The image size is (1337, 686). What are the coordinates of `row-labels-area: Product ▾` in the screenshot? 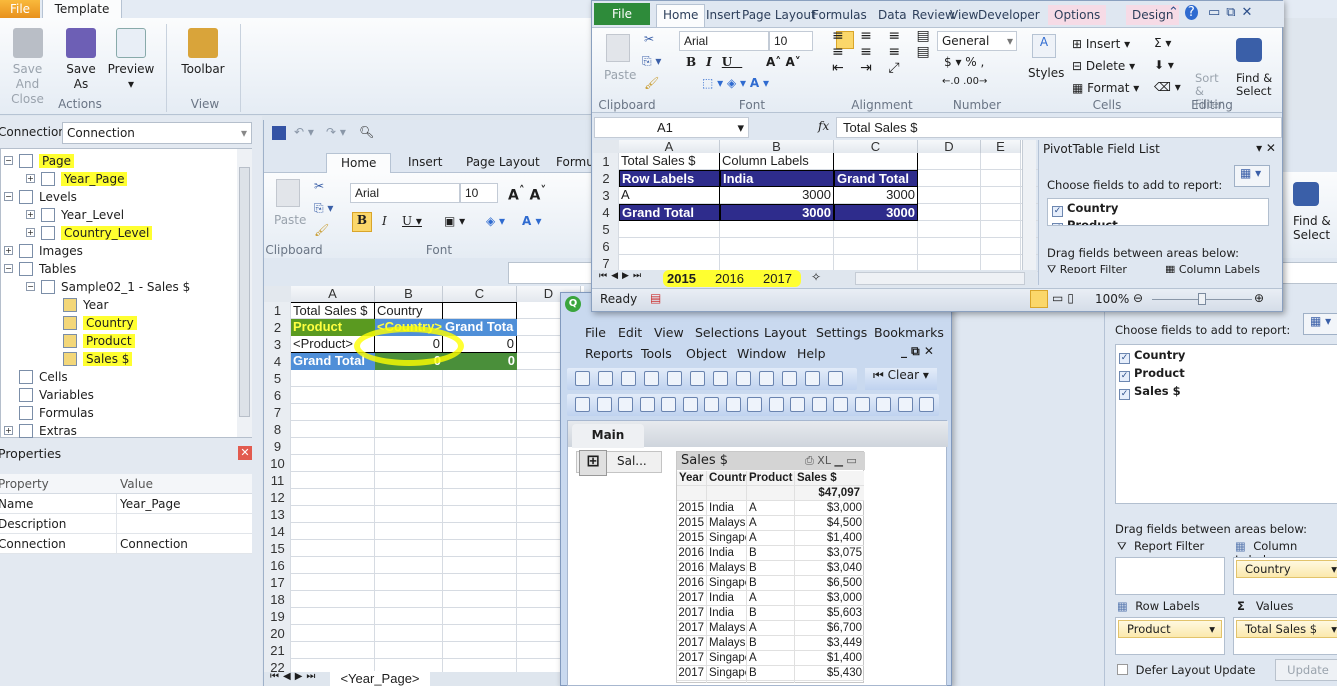 It's located at (1170, 636).